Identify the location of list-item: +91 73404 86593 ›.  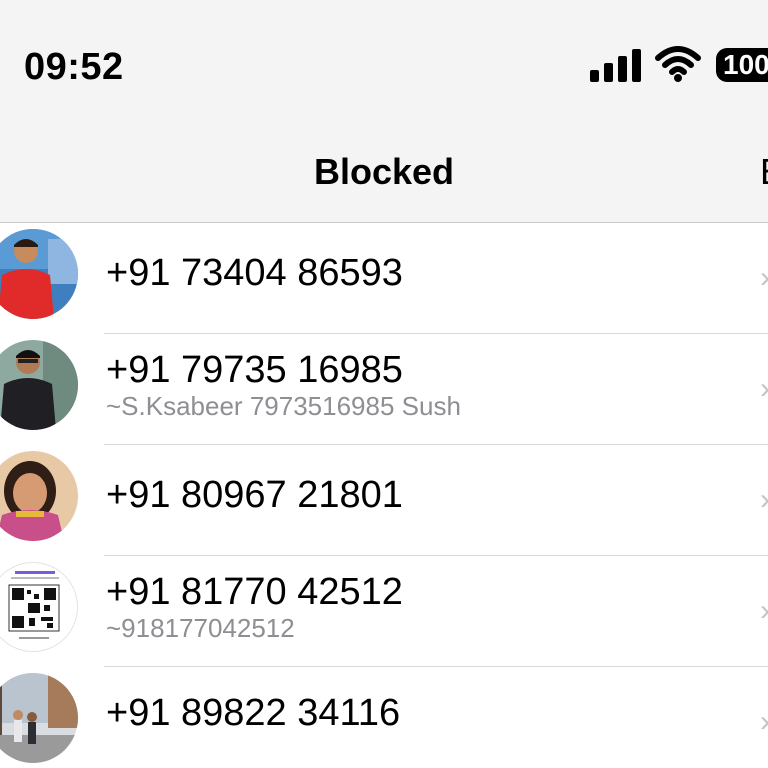
(384, 278).